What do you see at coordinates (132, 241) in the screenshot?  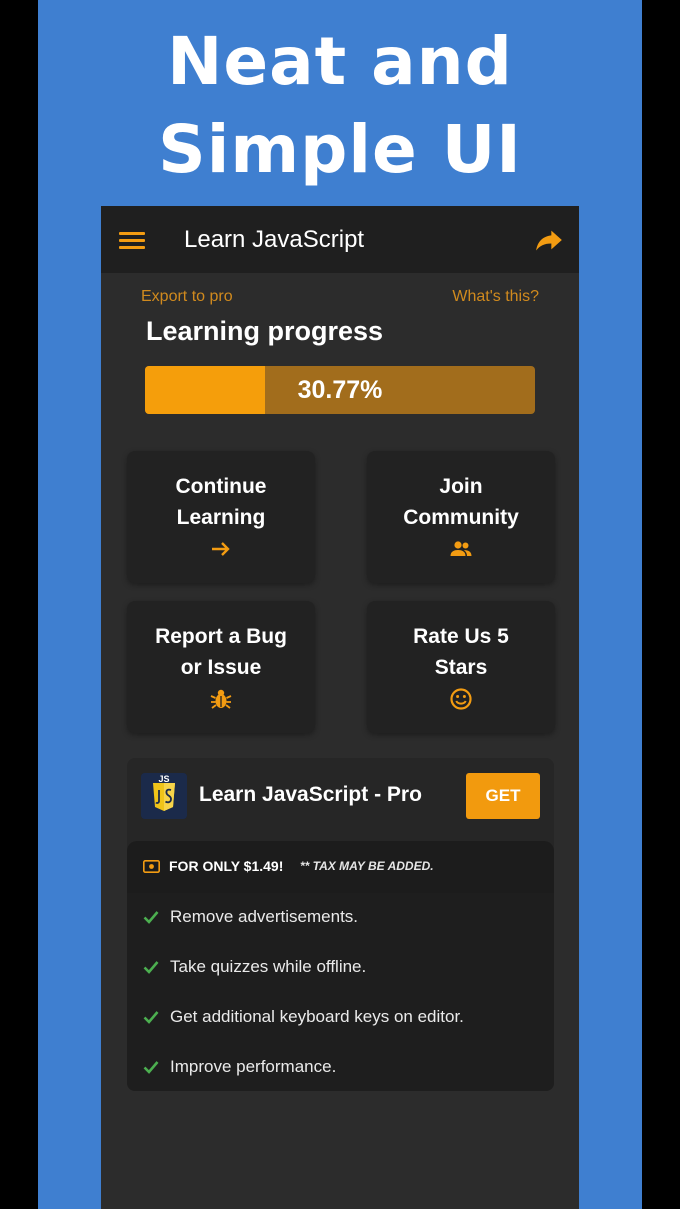 I see `hamburger-menu-icon` at bounding box center [132, 241].